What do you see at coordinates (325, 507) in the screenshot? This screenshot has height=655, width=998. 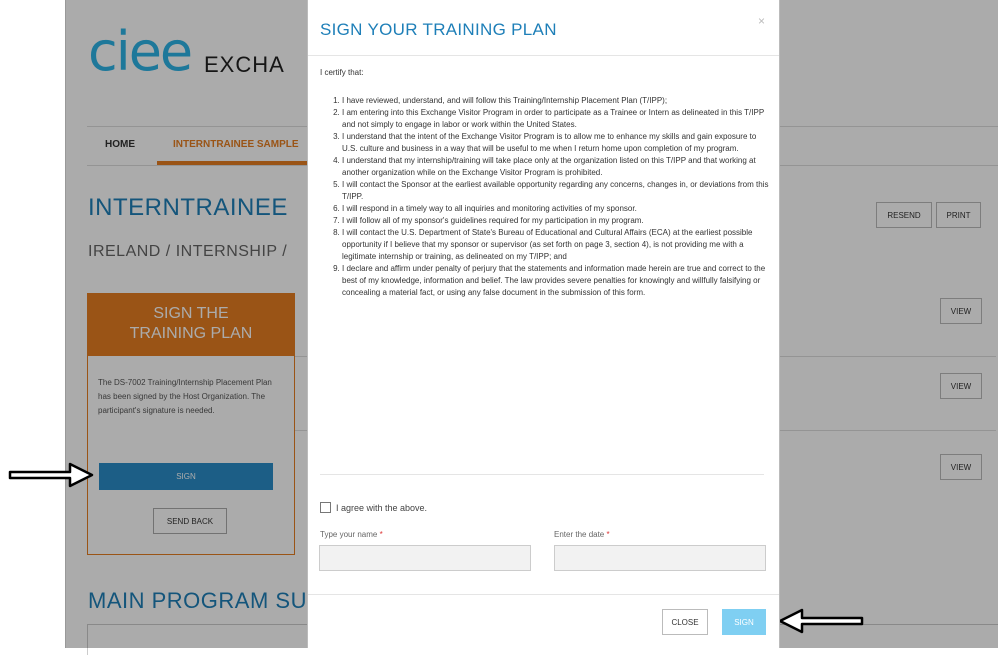 I see `agree-checkbox` at bounding box center [325, 507].